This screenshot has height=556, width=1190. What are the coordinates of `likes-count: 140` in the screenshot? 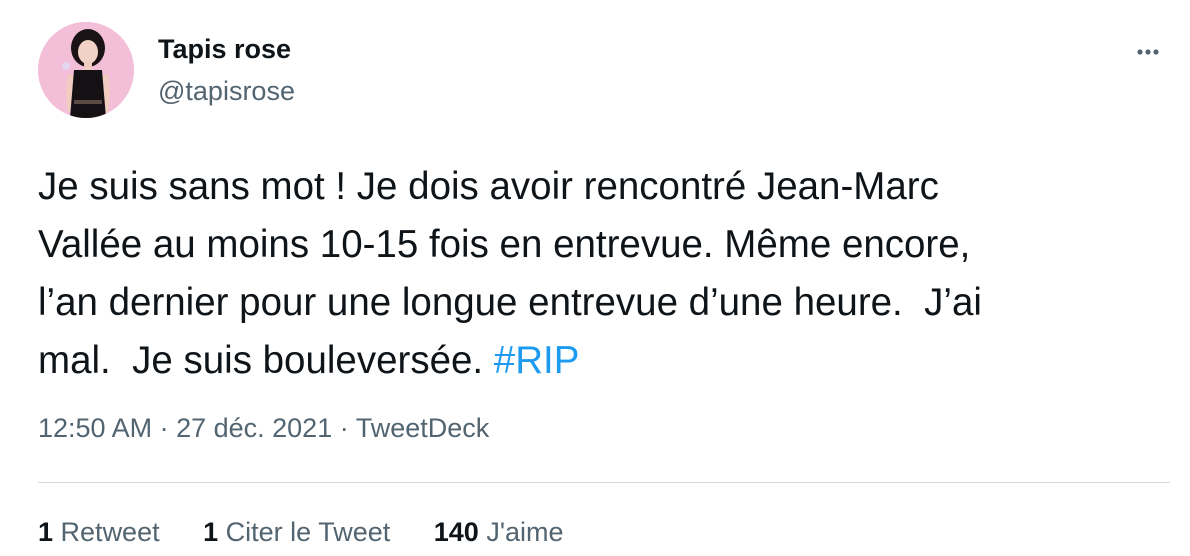 It's located at (456, 532).